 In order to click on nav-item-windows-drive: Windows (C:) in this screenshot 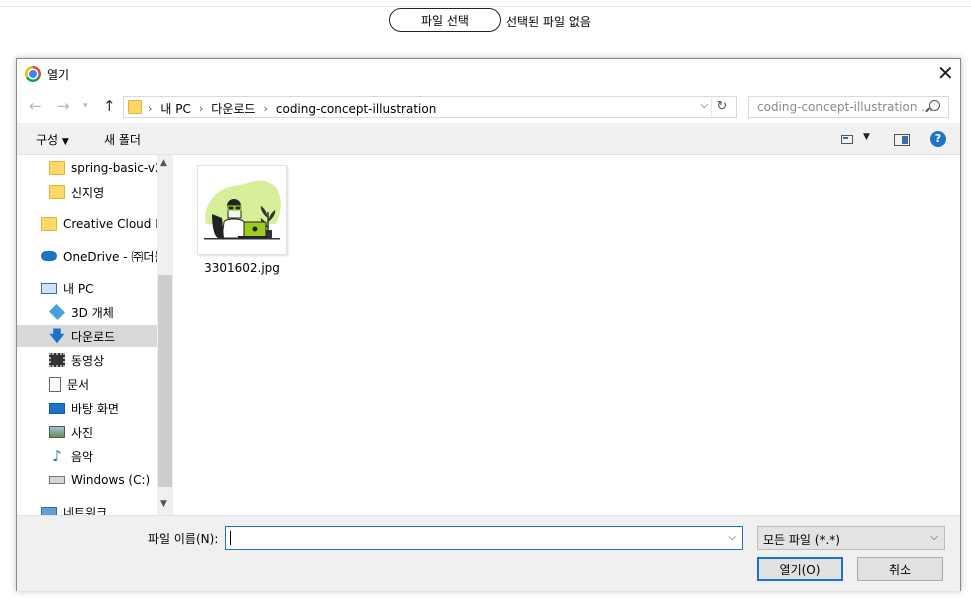, I will do `click(103, 480)`.